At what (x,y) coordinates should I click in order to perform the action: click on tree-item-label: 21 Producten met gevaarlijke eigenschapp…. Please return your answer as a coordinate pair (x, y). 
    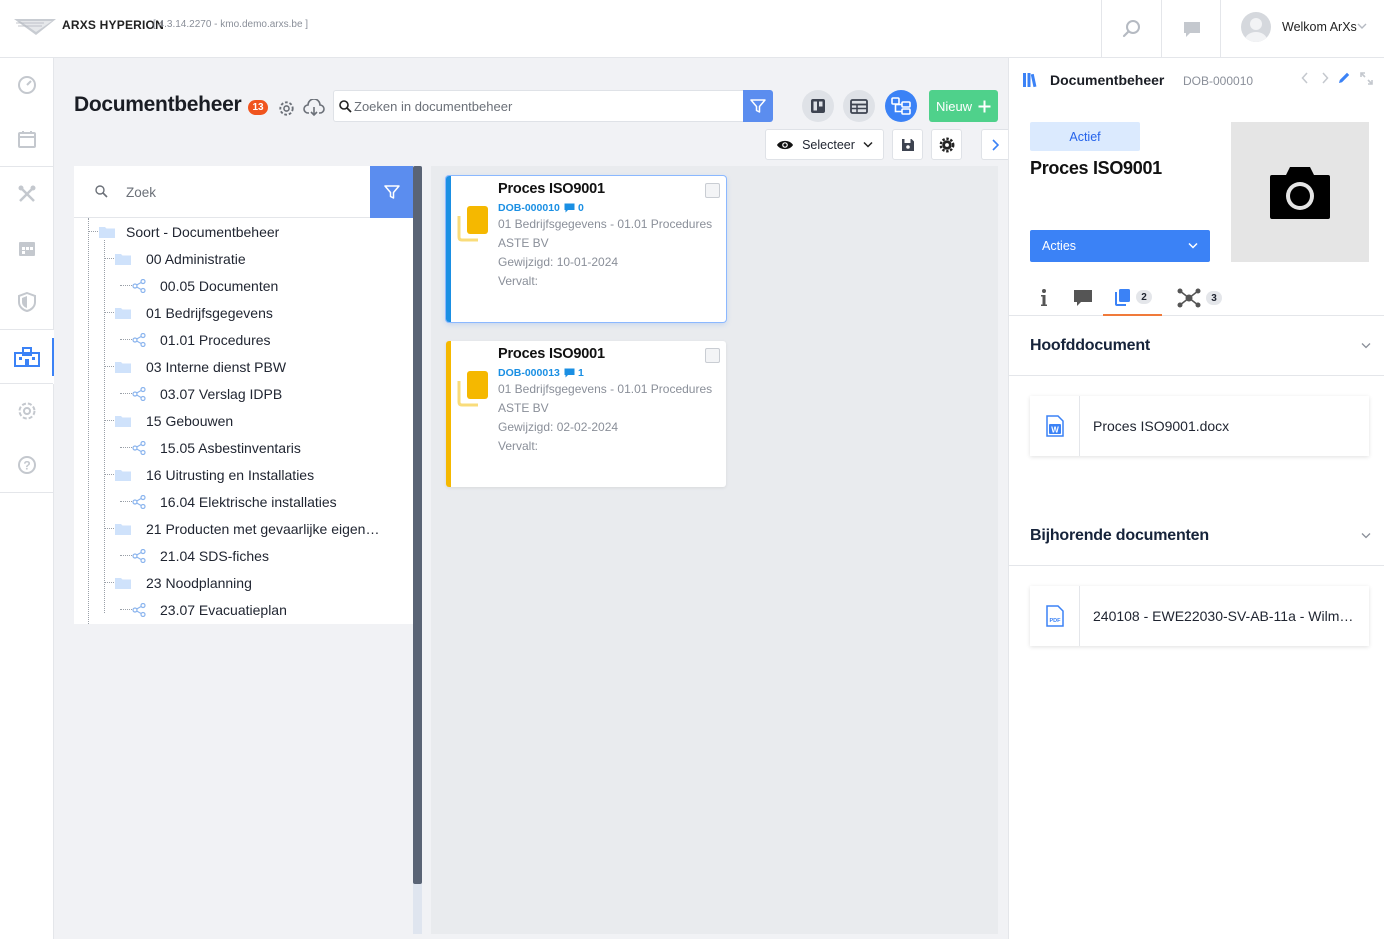
    Looking at the image, I should click on (265, 528).